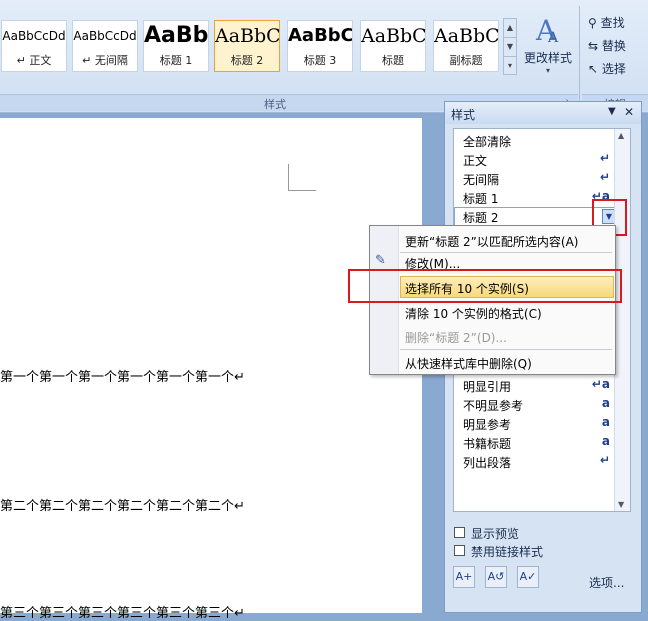 Image resolution: width=648 pixels, height=621 pixels. What do you see at coordinates (466, 60) in the screenshot?
I see `style-name: 副标题` at bounding box center [466, 60].